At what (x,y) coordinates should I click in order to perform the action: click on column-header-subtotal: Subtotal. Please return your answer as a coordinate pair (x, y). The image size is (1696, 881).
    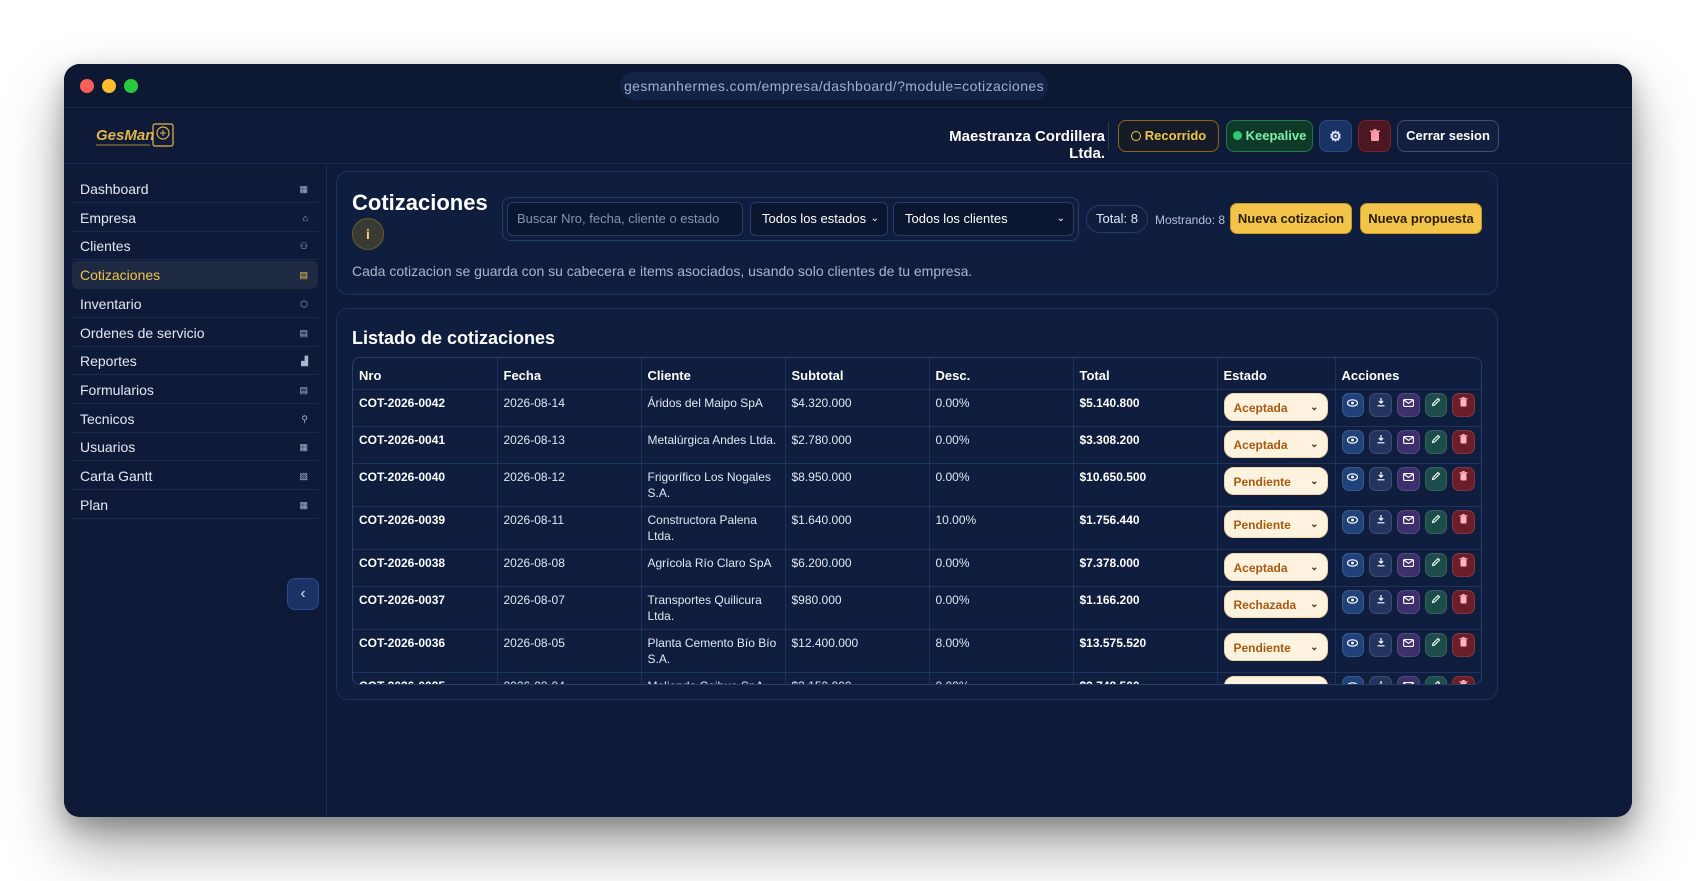
    Looking at the image, I should click on (857, 373).